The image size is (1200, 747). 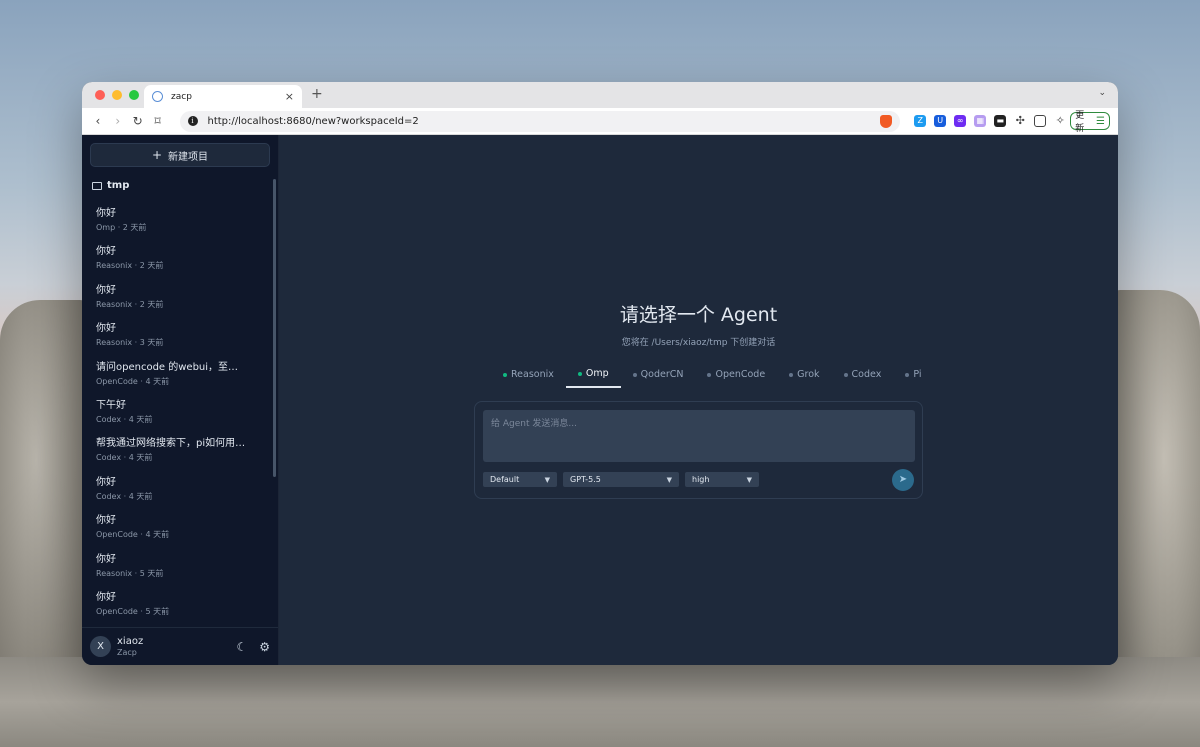 I want to click on new-project-button: + 新建项目, so click(x=180, y=155).